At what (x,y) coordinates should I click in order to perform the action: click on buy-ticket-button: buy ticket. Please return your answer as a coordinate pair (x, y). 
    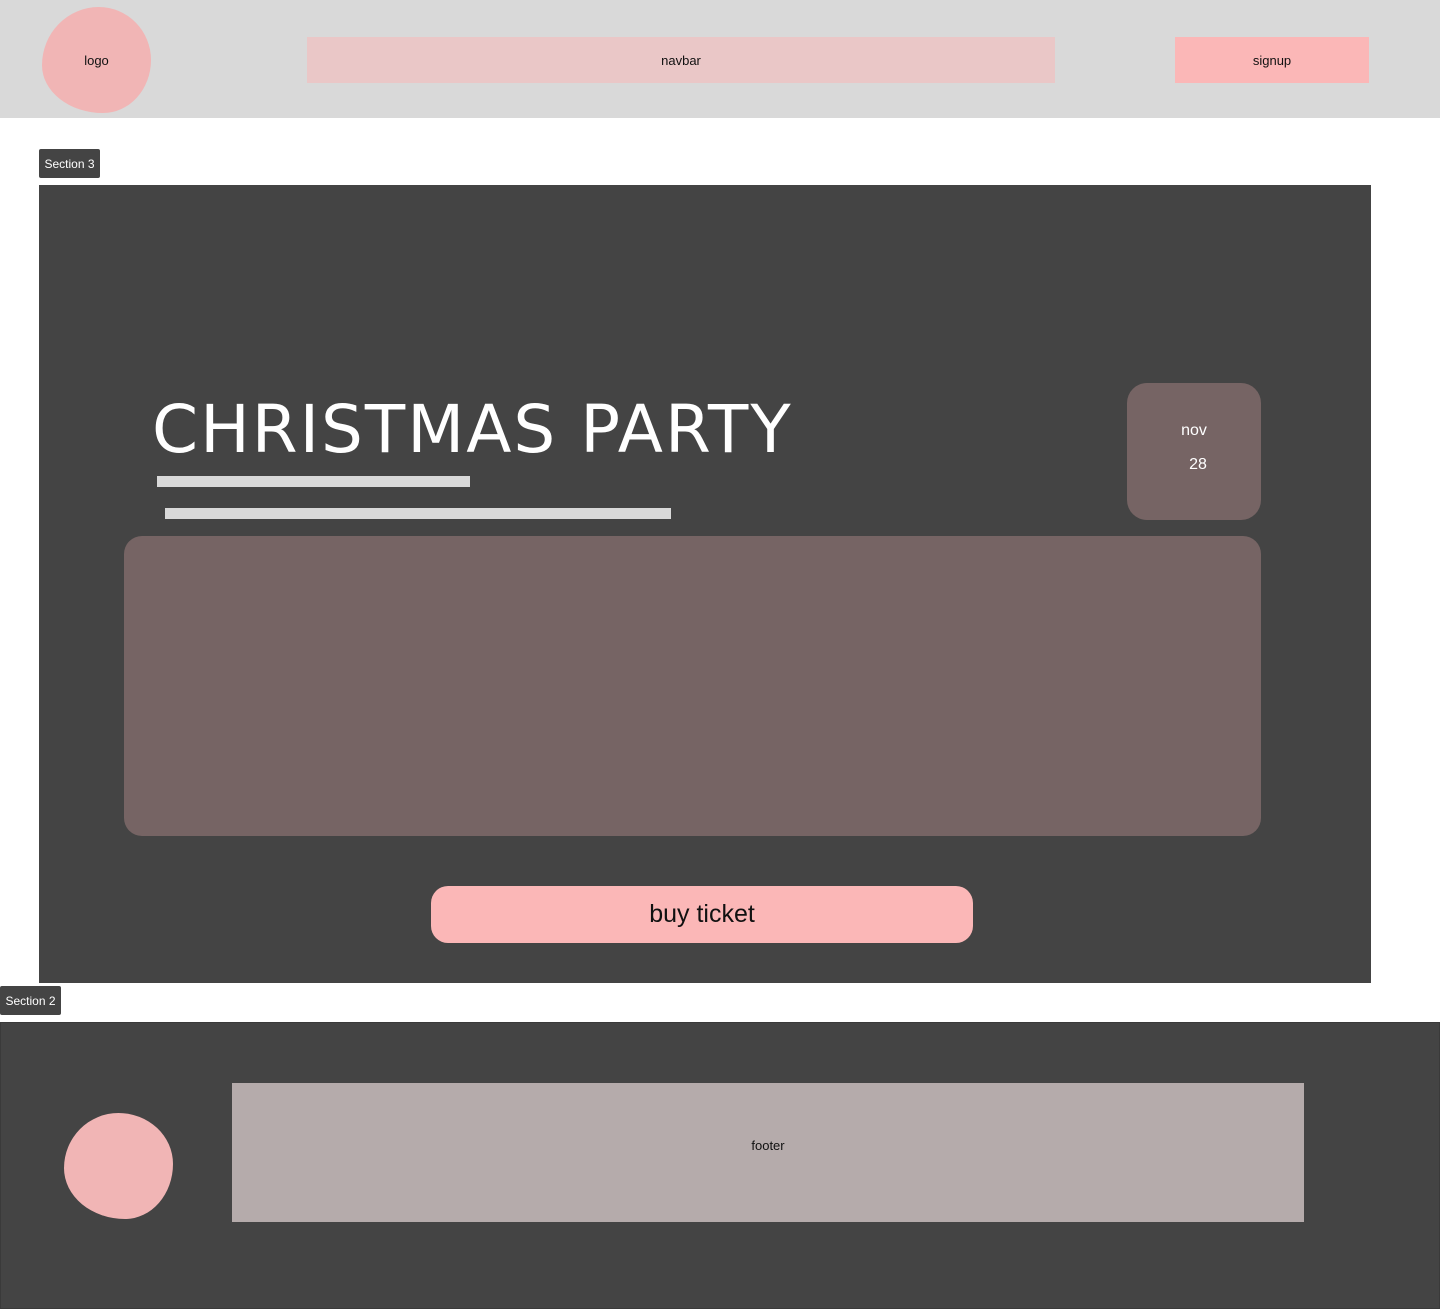
    Looking at the image, I should click on (702, 914).